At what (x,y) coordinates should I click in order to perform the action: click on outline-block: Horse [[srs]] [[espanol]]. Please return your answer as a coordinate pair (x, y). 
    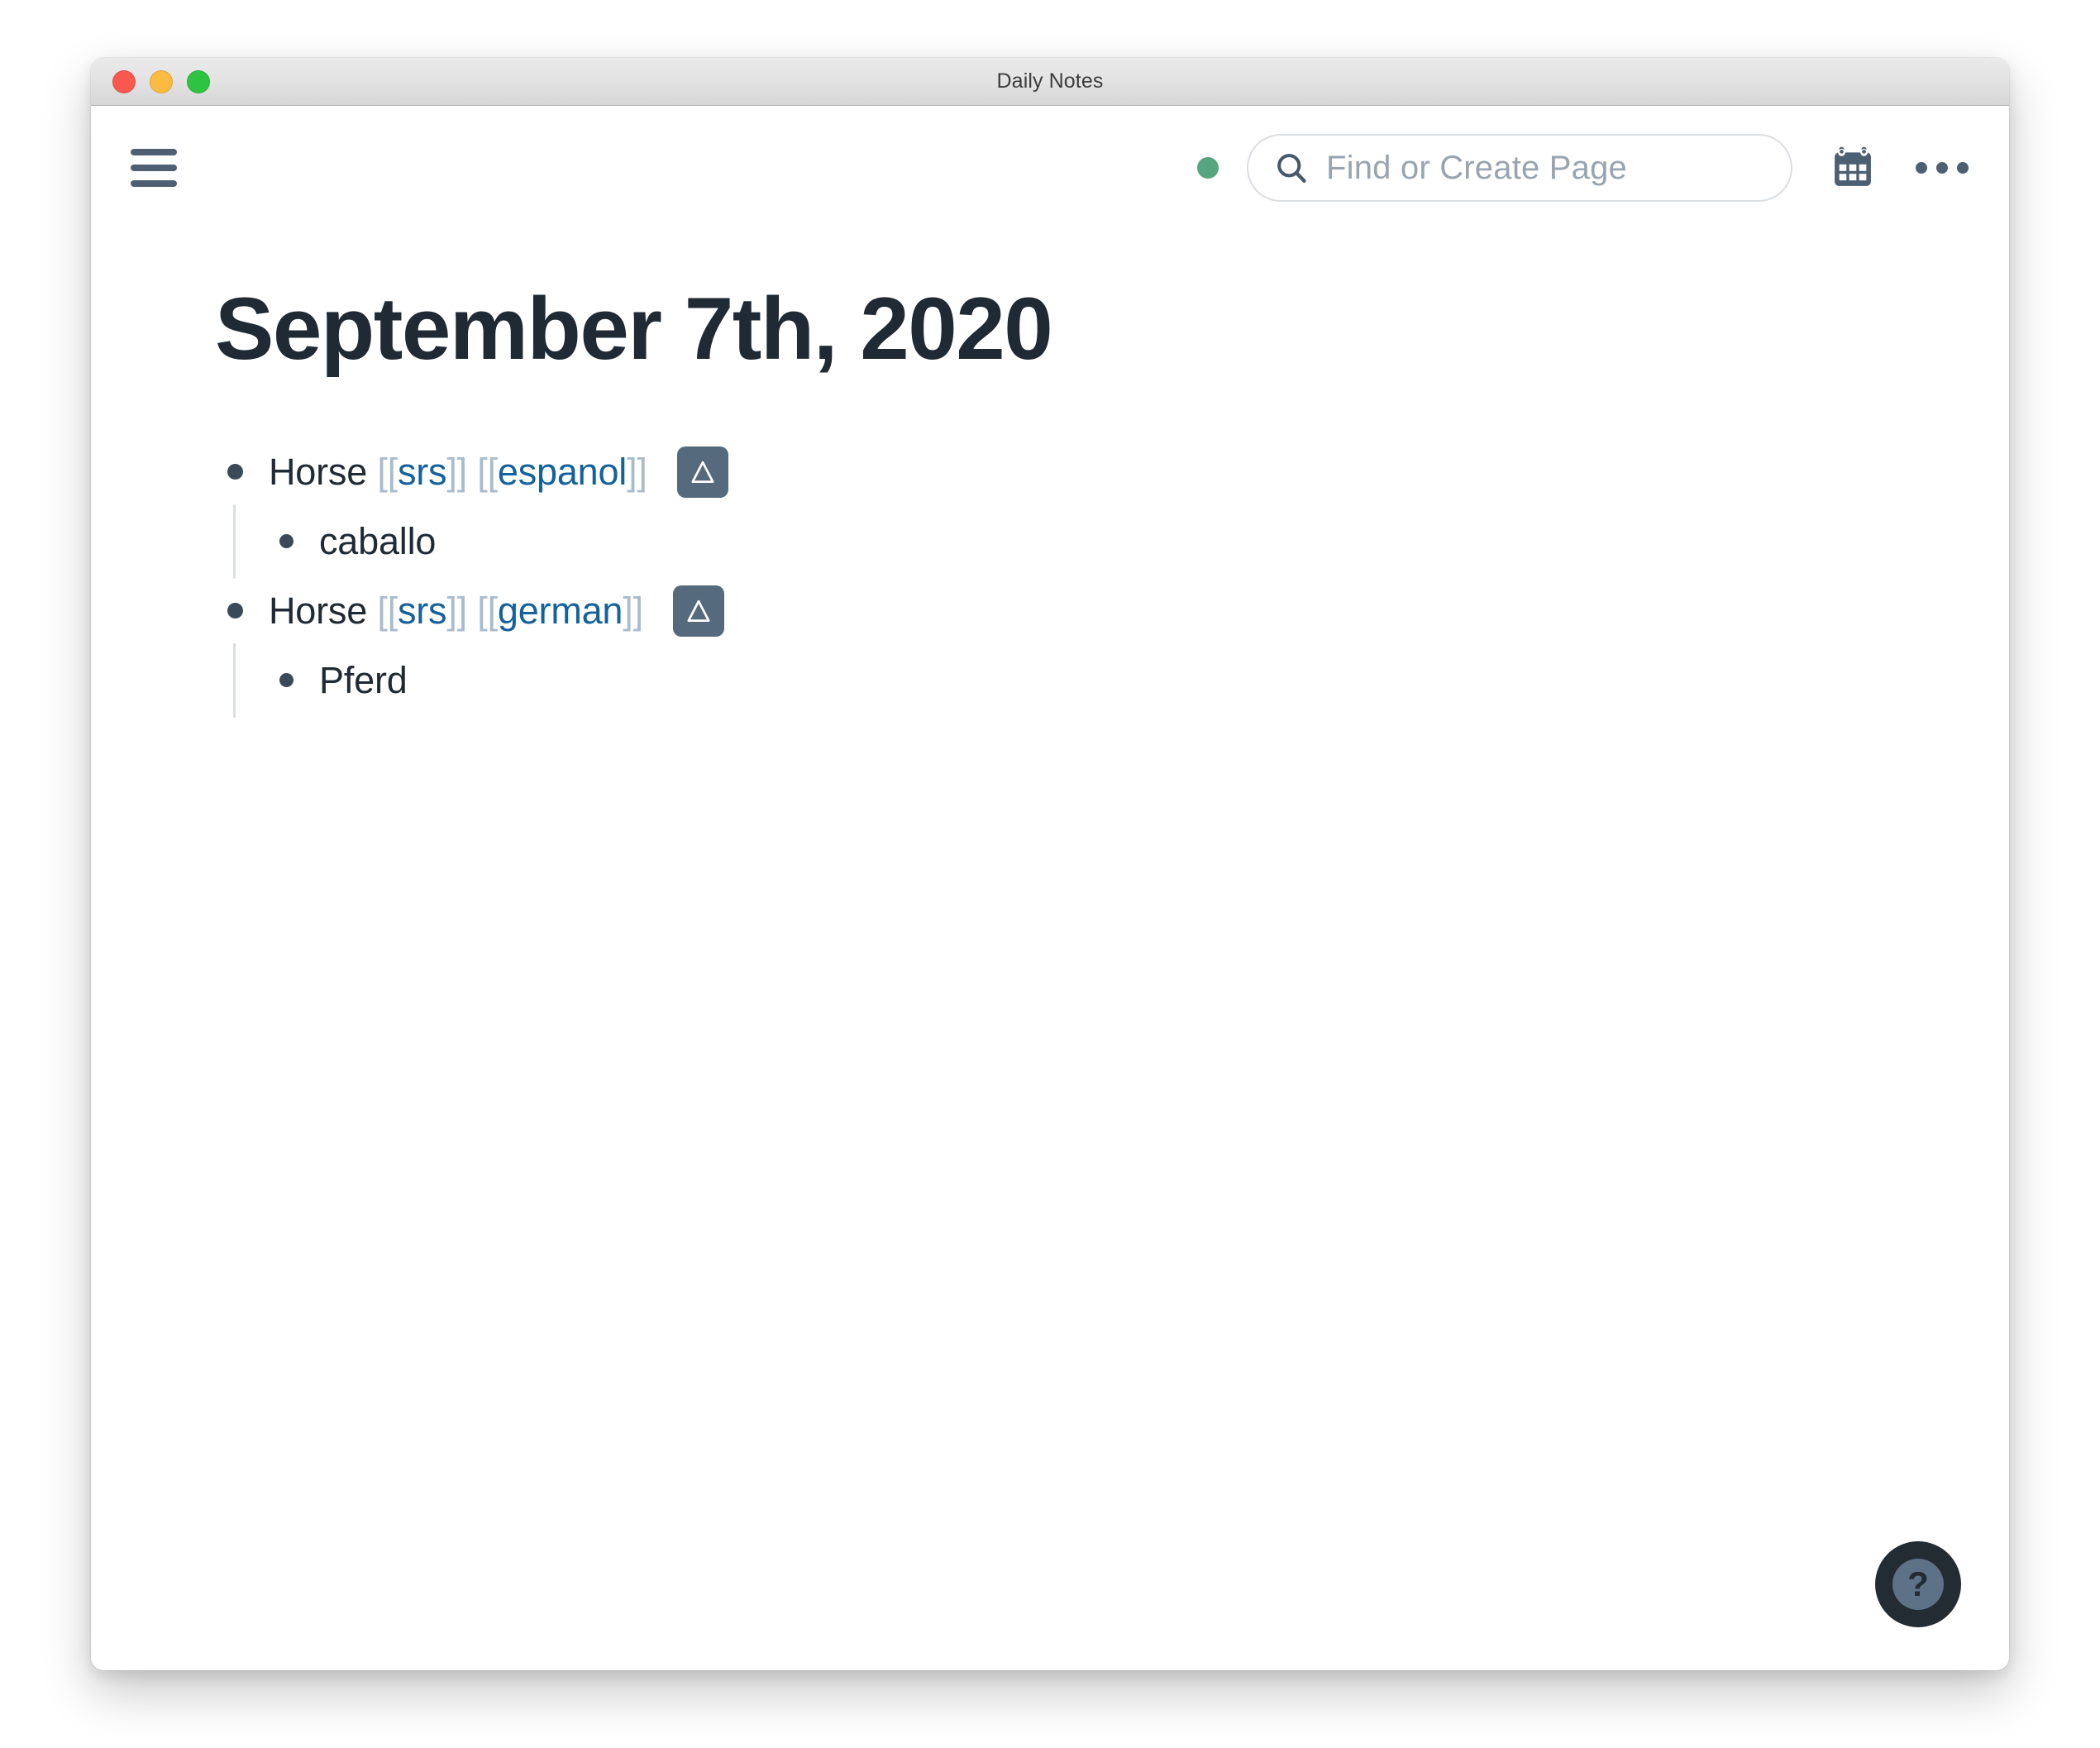
    Looking at the image, I should click on (1116, 472).